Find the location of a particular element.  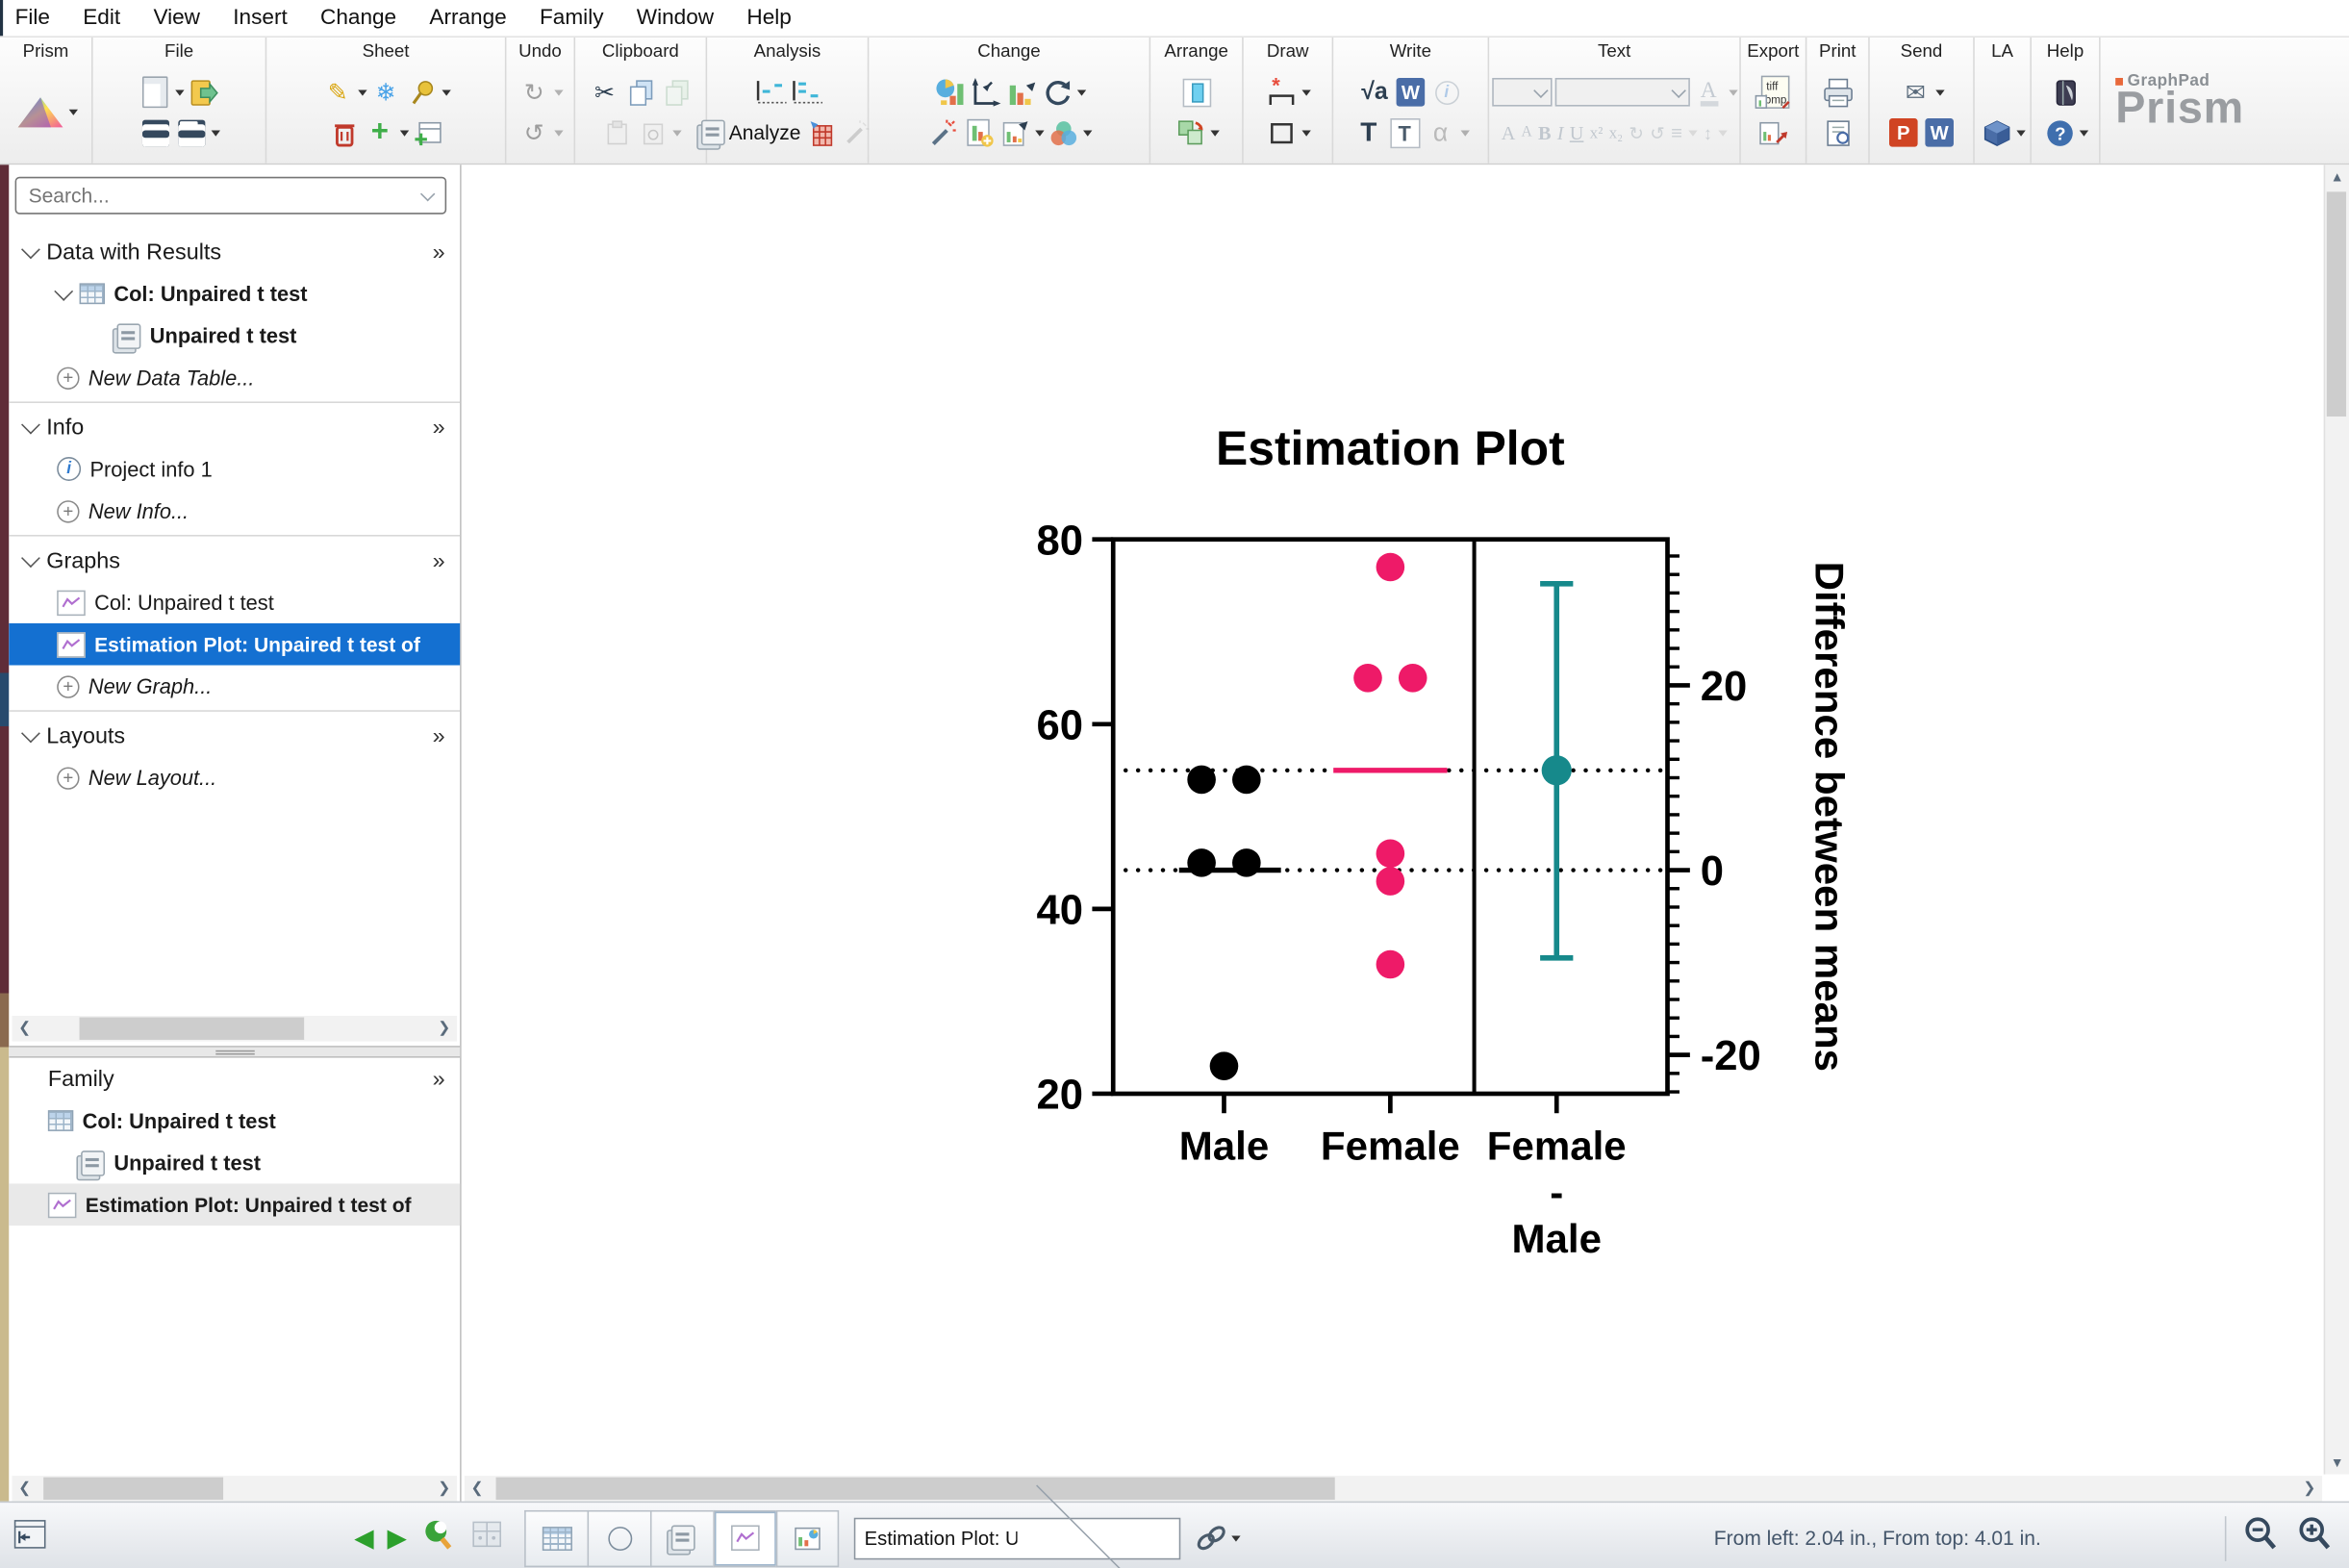

equation-button: √a is located at coordinates (1374, 92).